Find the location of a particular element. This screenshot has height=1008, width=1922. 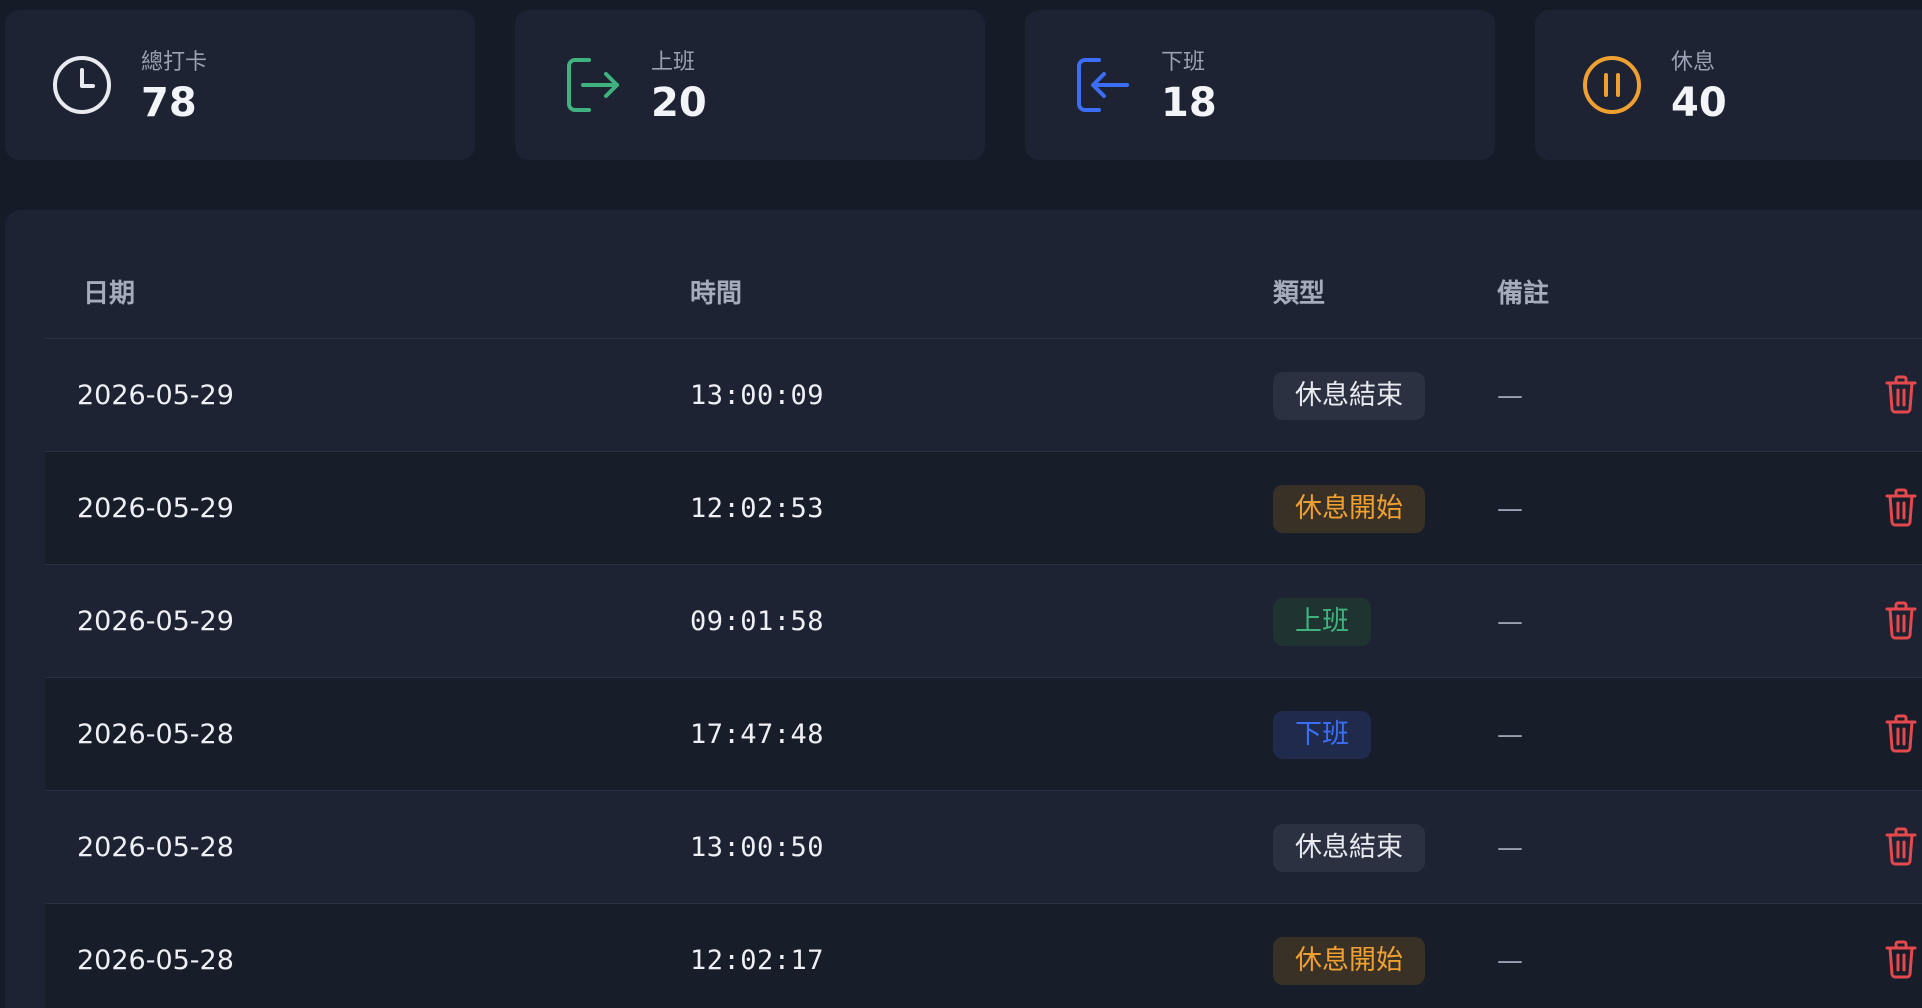

header-type: 類型 is located at coordinates (1299, 294).